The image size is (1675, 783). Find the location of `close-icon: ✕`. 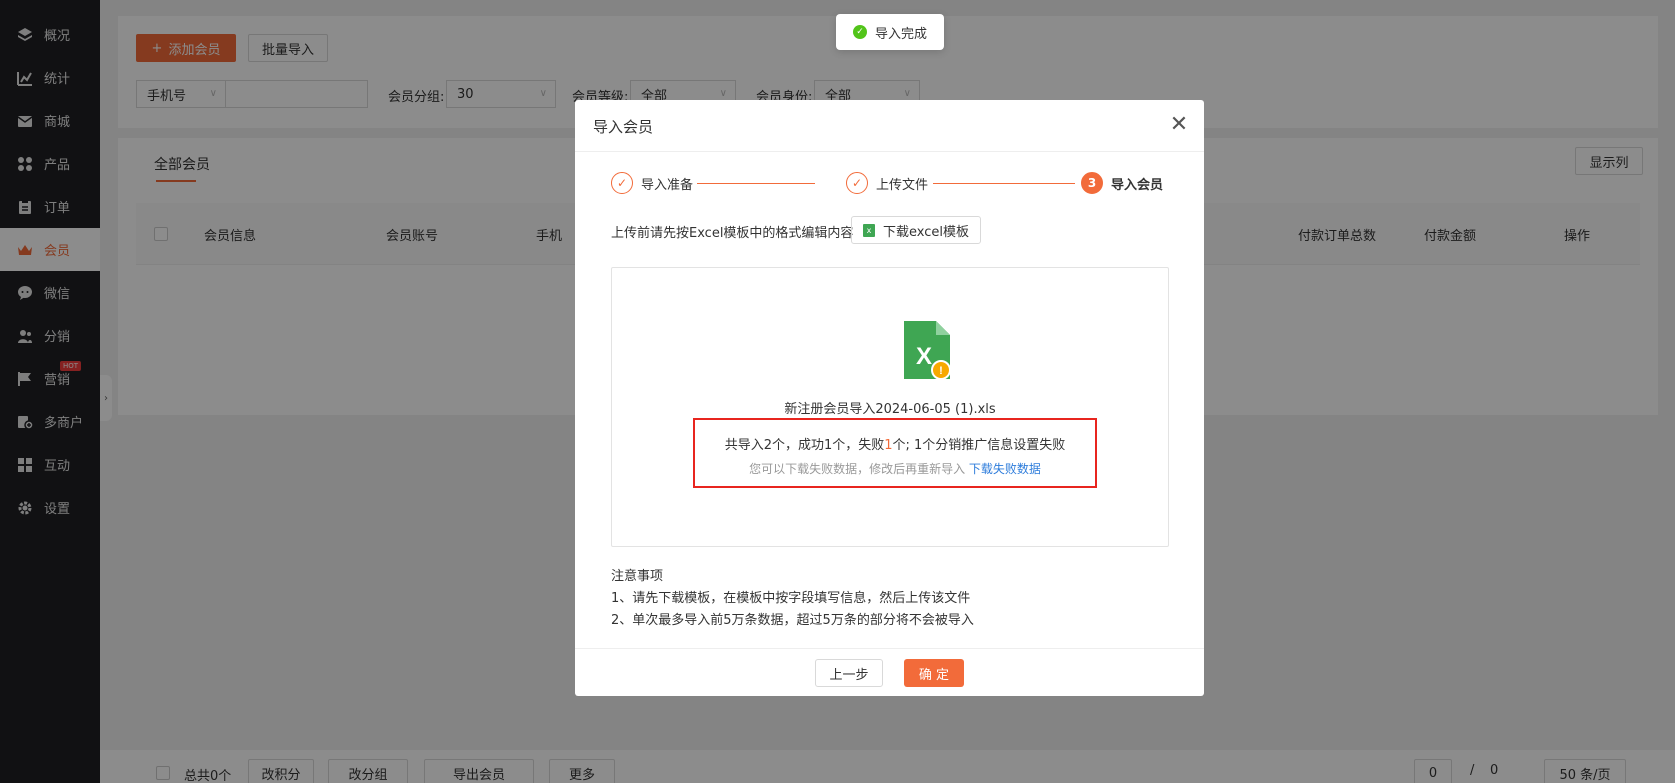

close-icon: ✕ is located at coordinates (1179, 125).